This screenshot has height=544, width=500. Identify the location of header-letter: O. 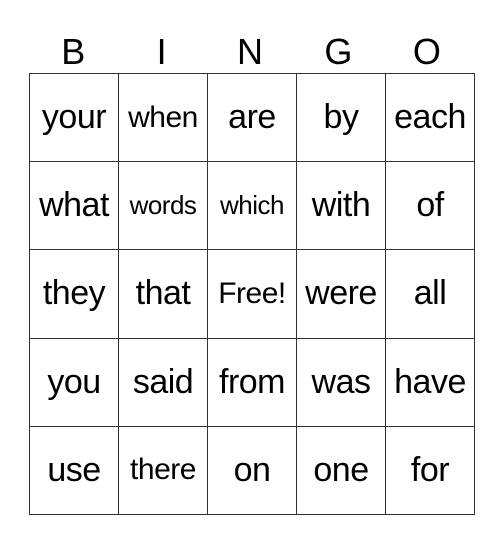
(426, 51).